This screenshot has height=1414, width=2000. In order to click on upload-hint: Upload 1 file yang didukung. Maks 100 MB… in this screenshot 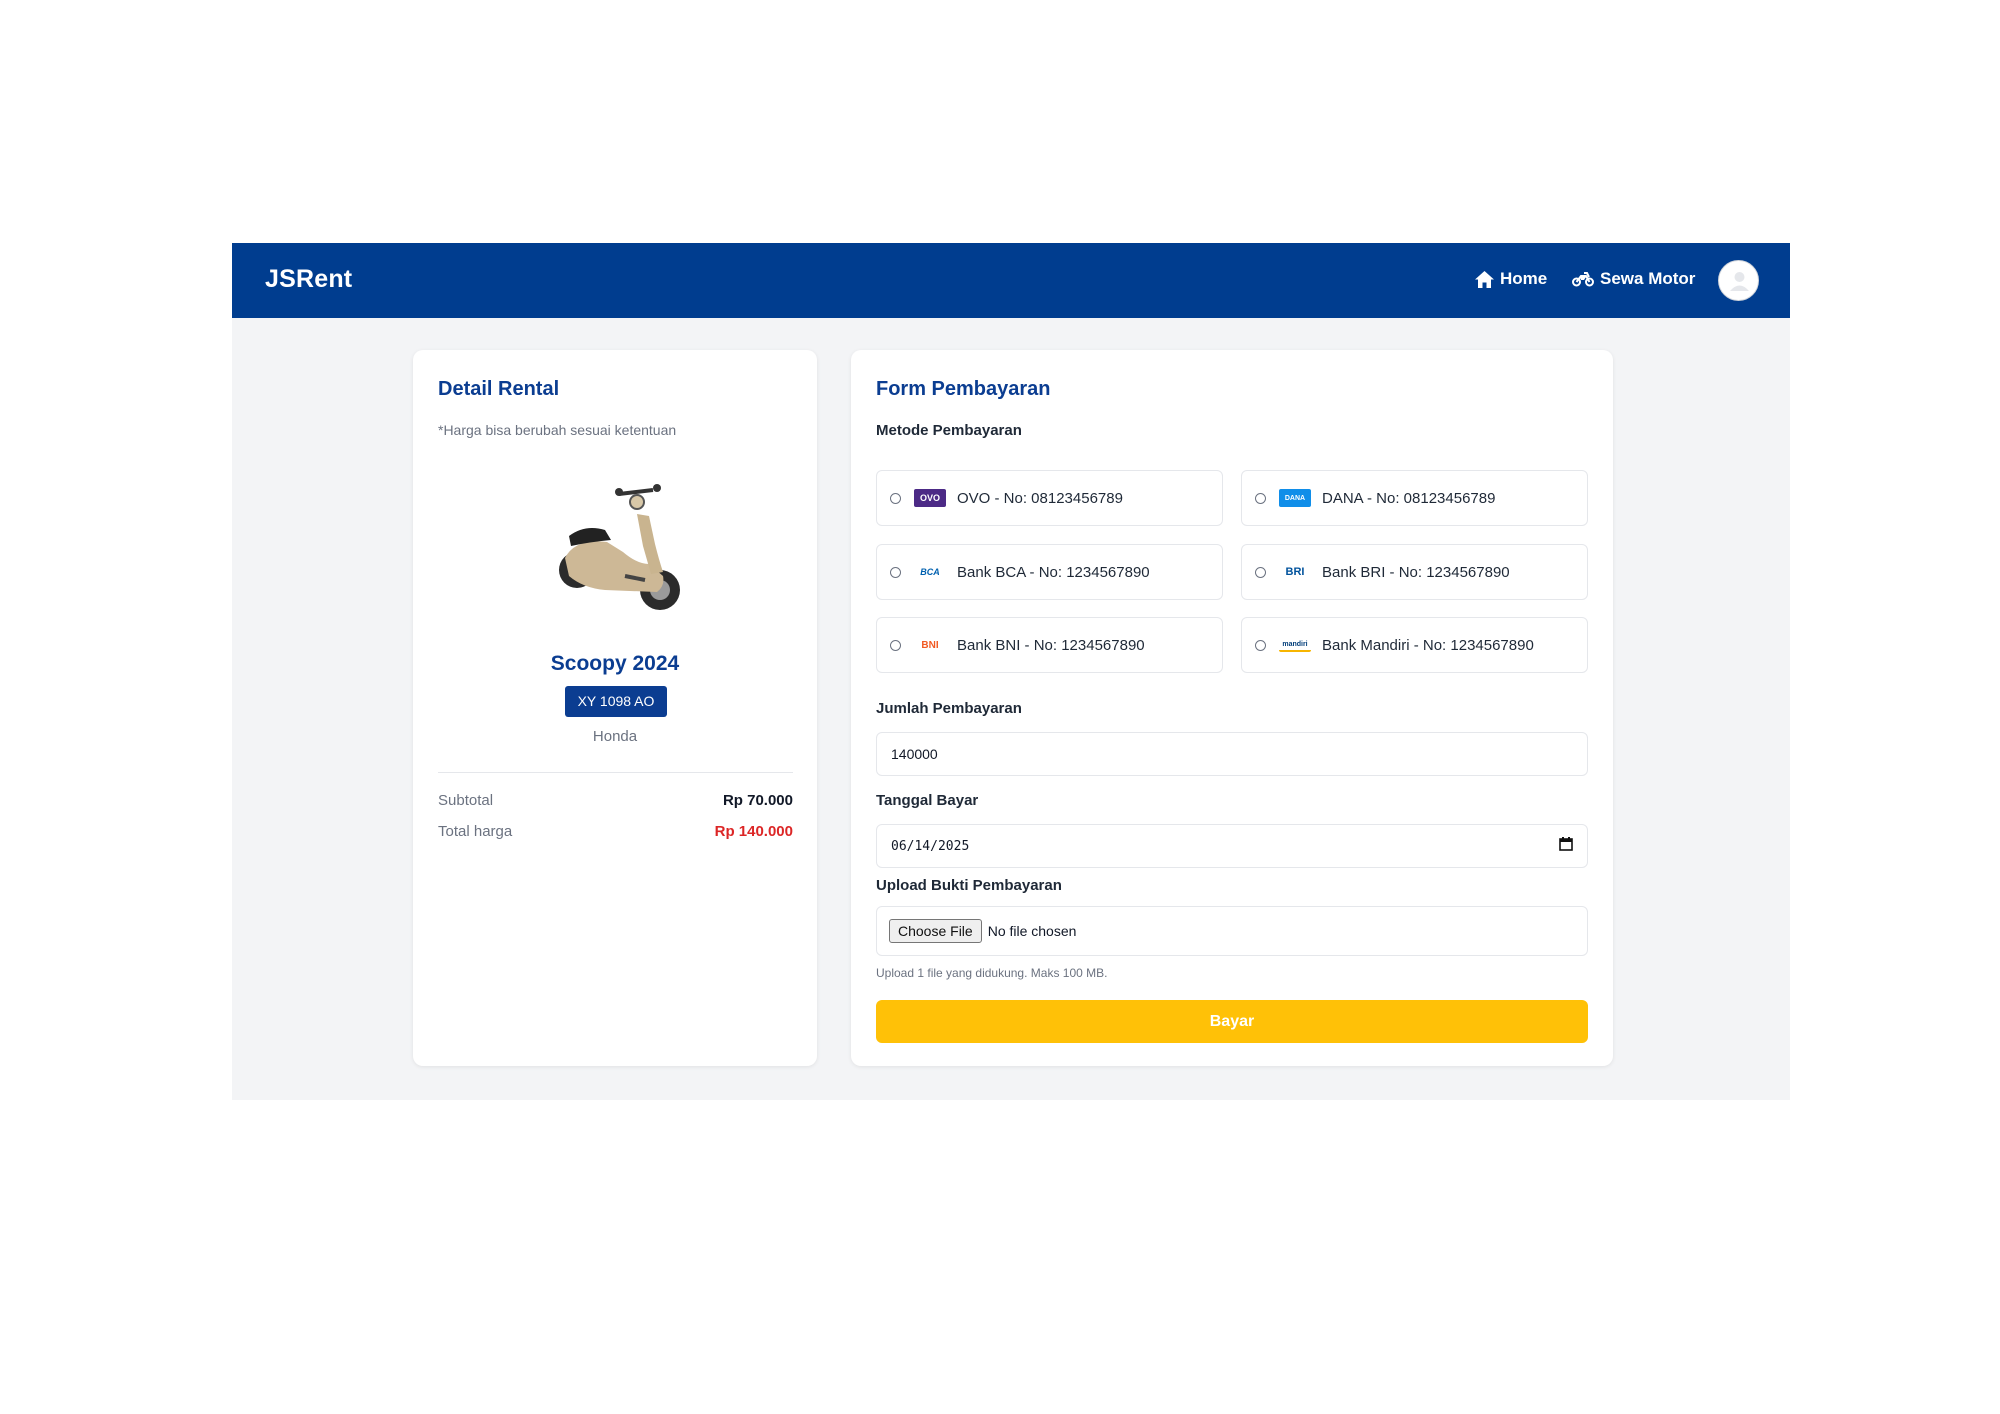, I will do `click(992, 973)`.